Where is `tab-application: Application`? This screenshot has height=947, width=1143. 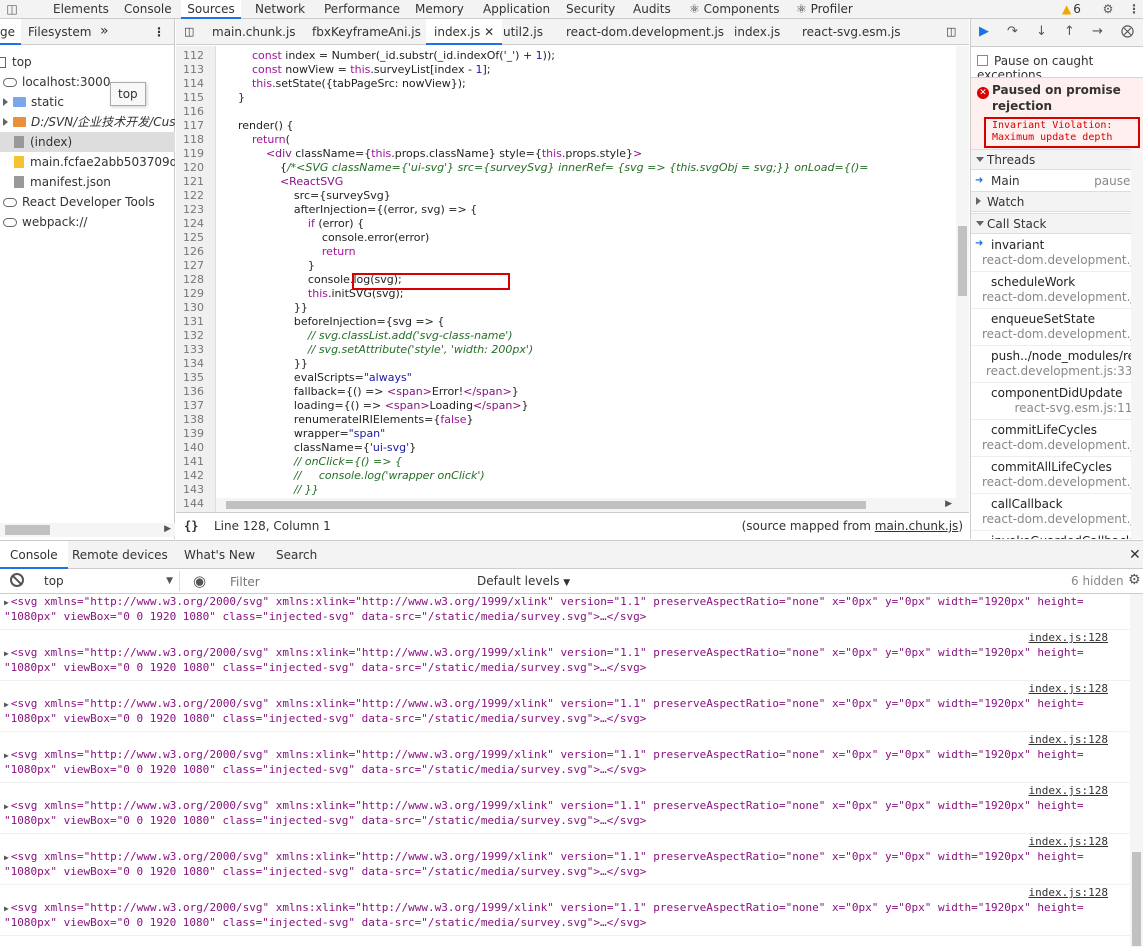 tab-application: Application is located at coordinates (516, 9).